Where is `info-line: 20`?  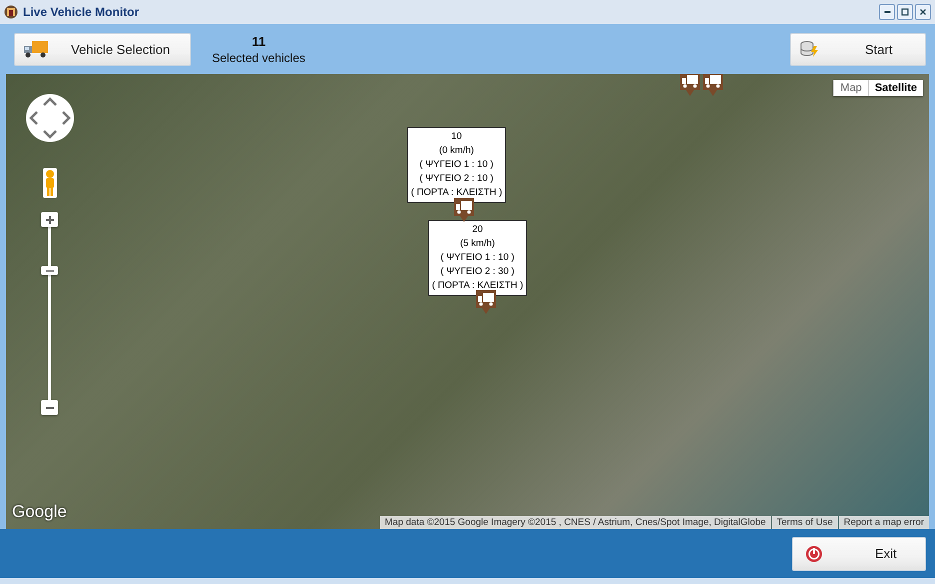
info-line: 20 is located at coordinates (477, 230).